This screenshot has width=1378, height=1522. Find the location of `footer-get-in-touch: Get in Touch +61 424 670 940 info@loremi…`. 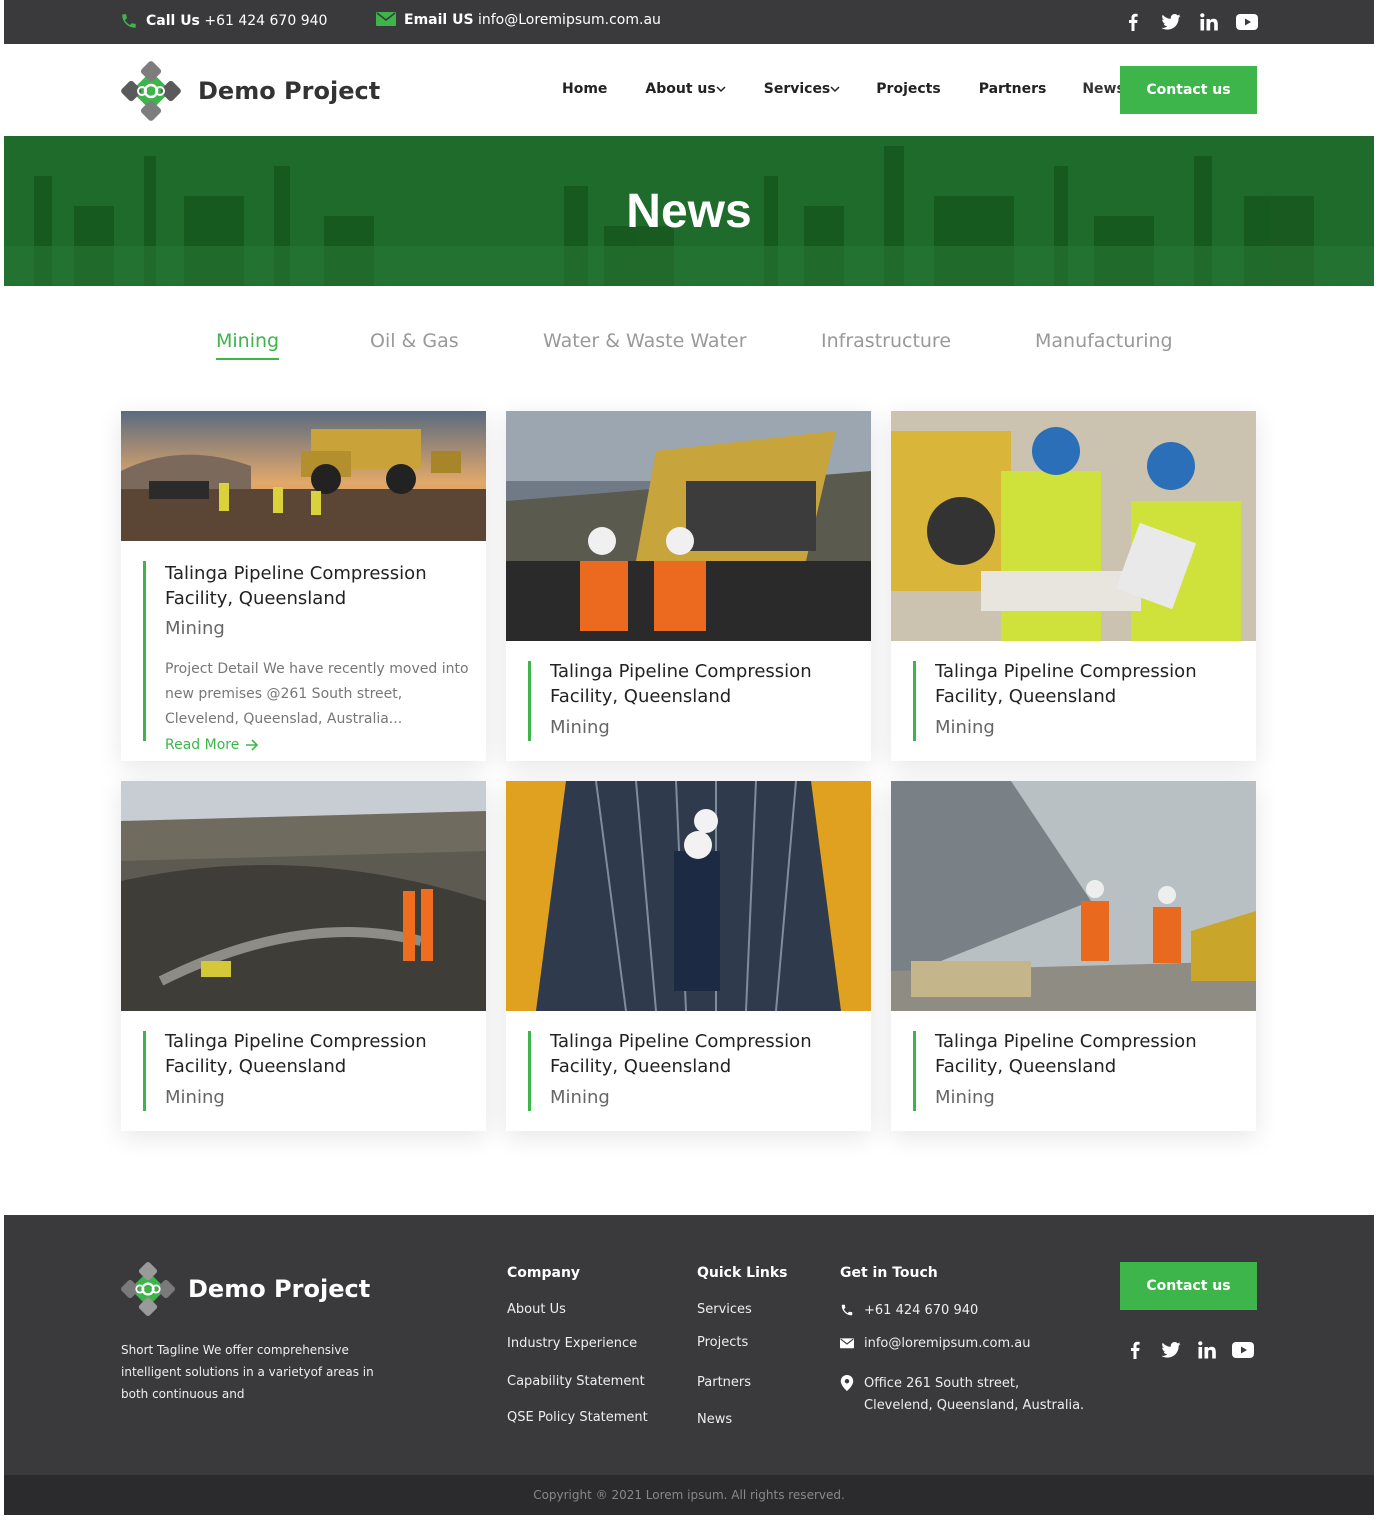

footer-get-in-touch: Get in Touch +61 424 670 940 info@loremi… is located at coordinates (965, 1355).